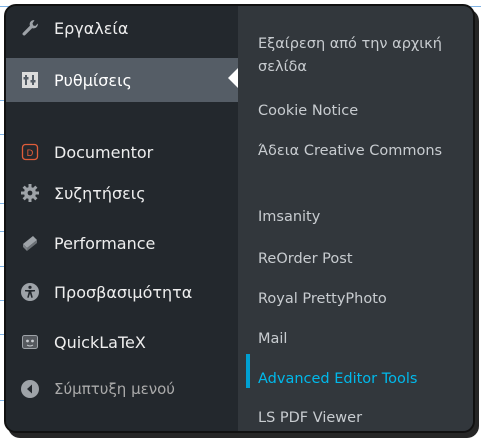 Image resolution: width=481 pixels, height=439 pixels. What do you see at coordinates (100, 342) in the screenshot?
I see `menu-item-label: QuickLaTeX` at bounding box center [100, 342].